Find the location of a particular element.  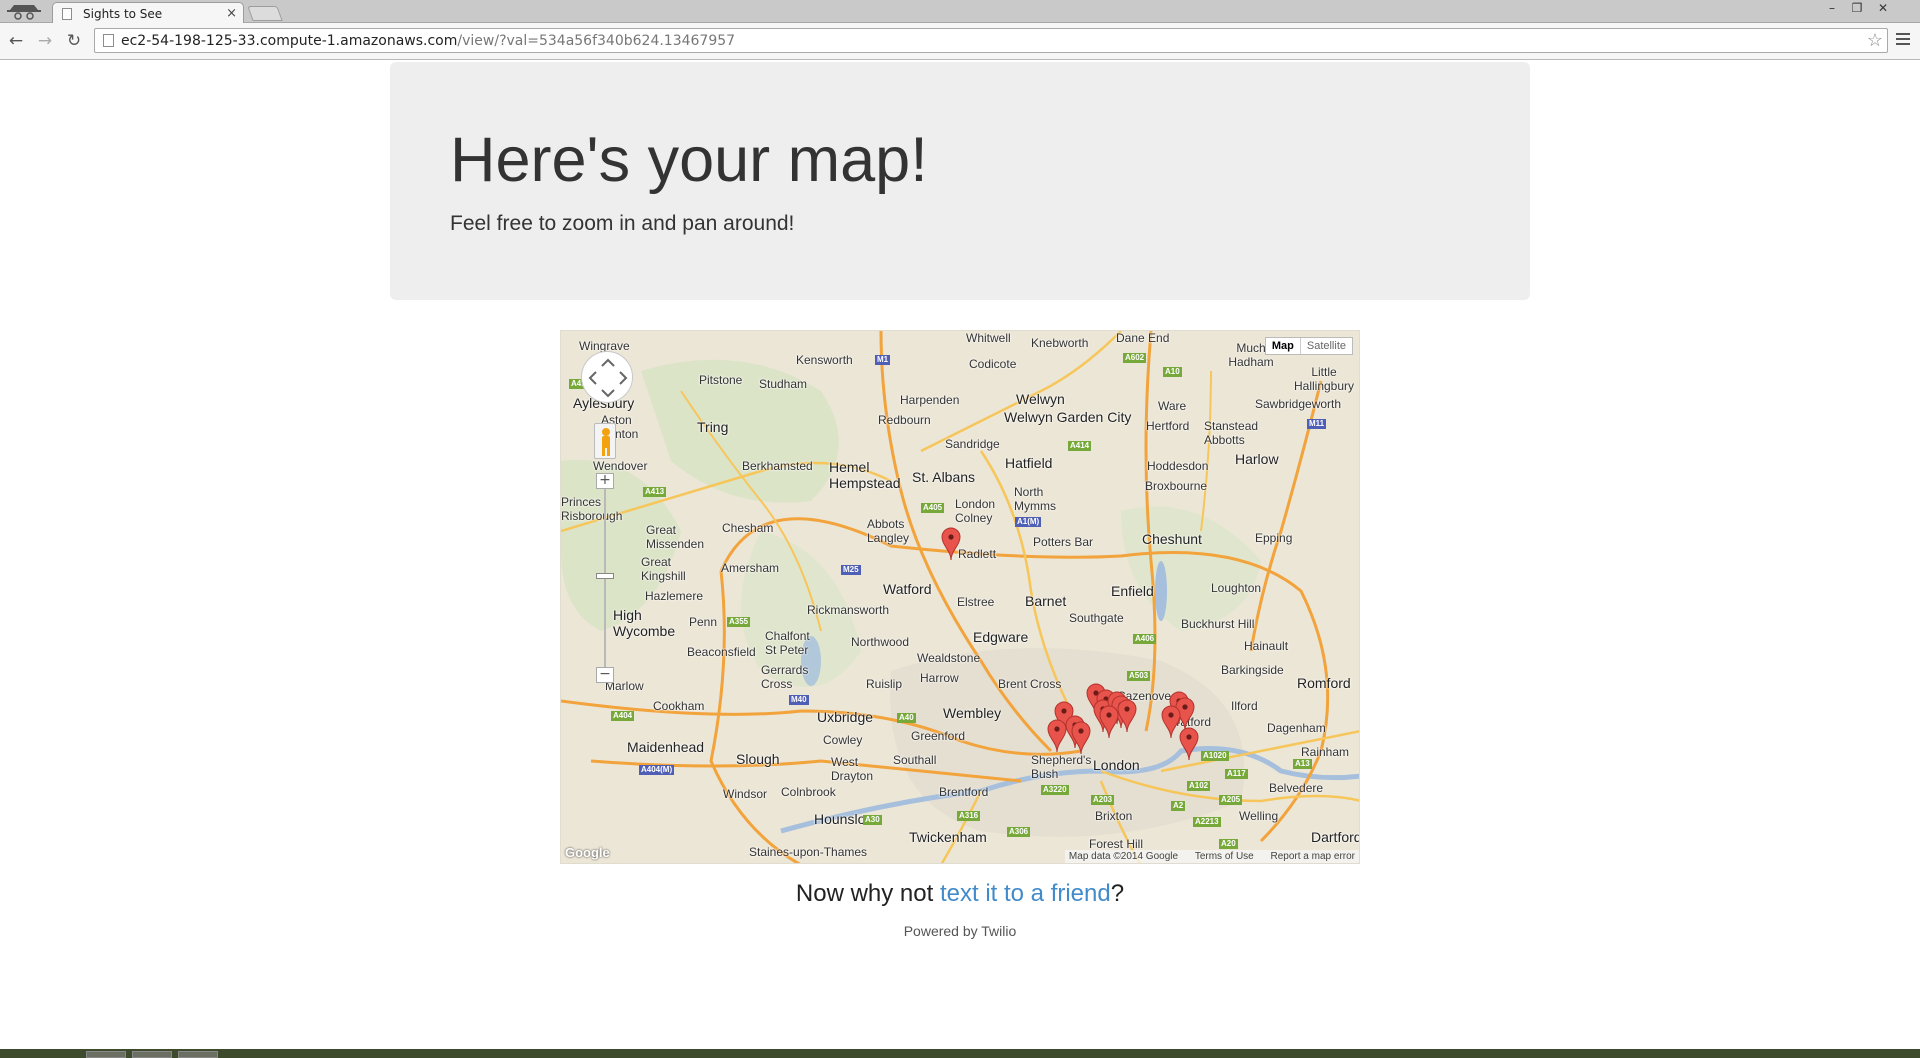

cta-prefix: Now why not is located at coordinates (867, 893).